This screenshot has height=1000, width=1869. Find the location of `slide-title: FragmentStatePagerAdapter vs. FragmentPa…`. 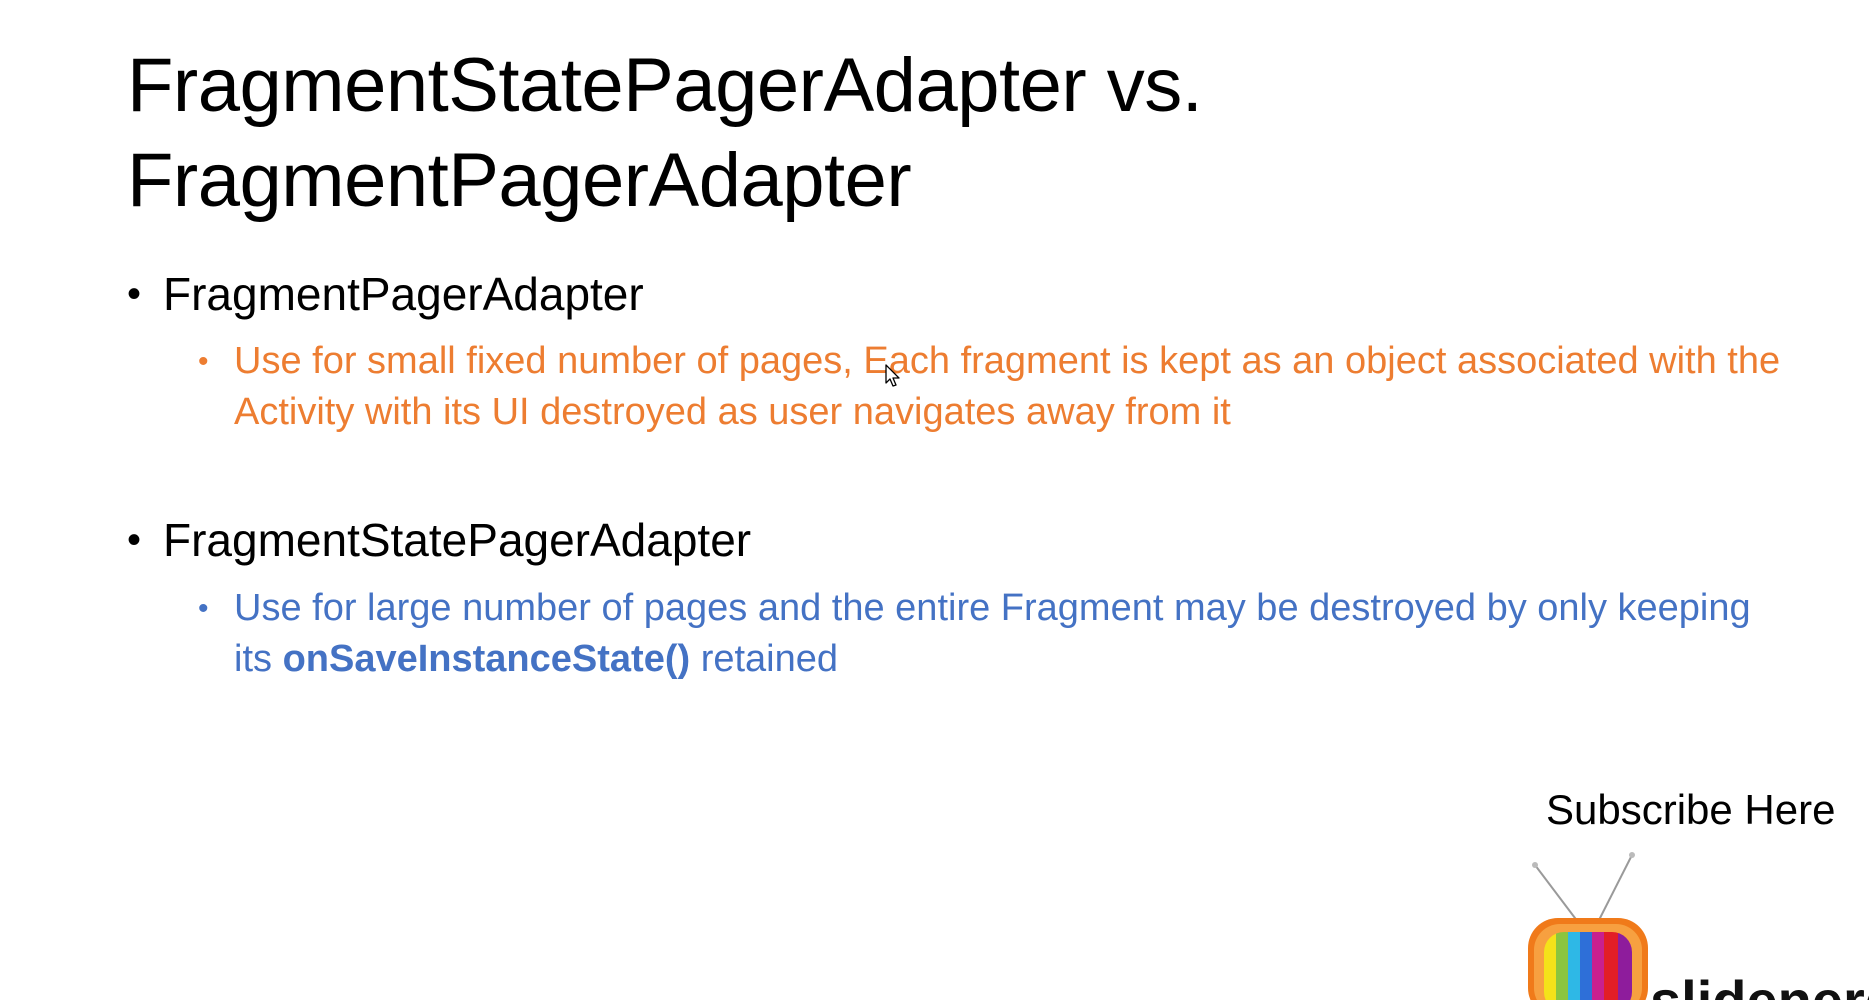

slide-title: FragmentStatePagerAdapter vs. FragmentPa… is located at coordinates (665, 133).